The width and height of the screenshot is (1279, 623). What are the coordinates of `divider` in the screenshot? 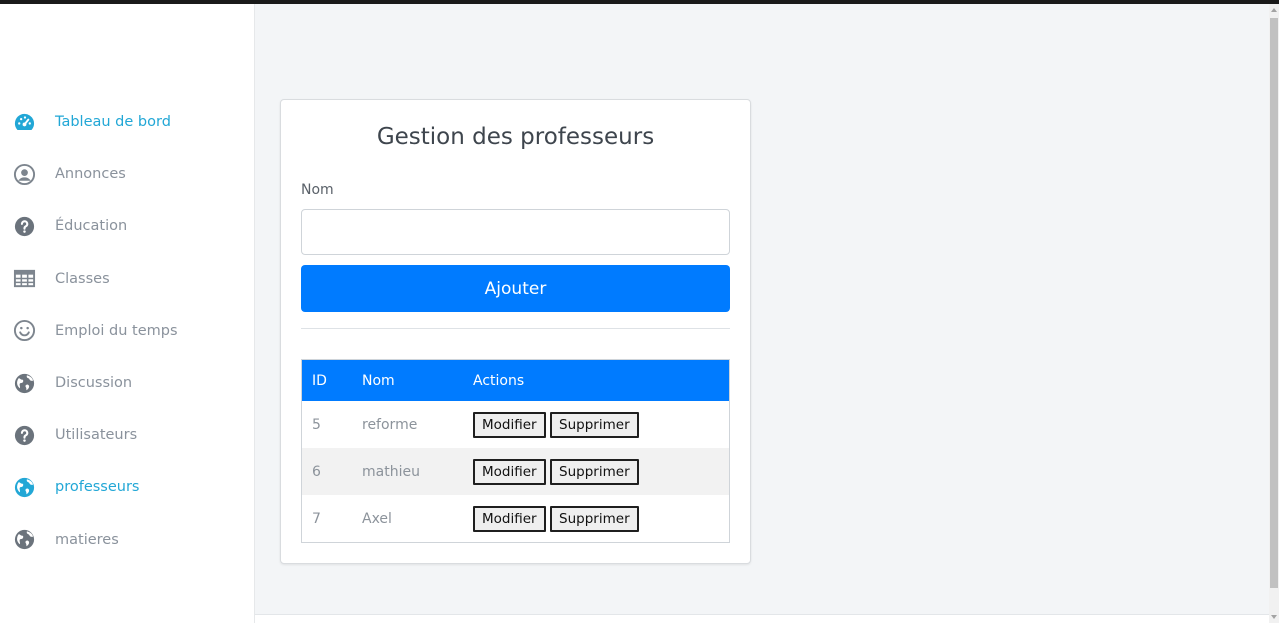 It's located at (515, 328).